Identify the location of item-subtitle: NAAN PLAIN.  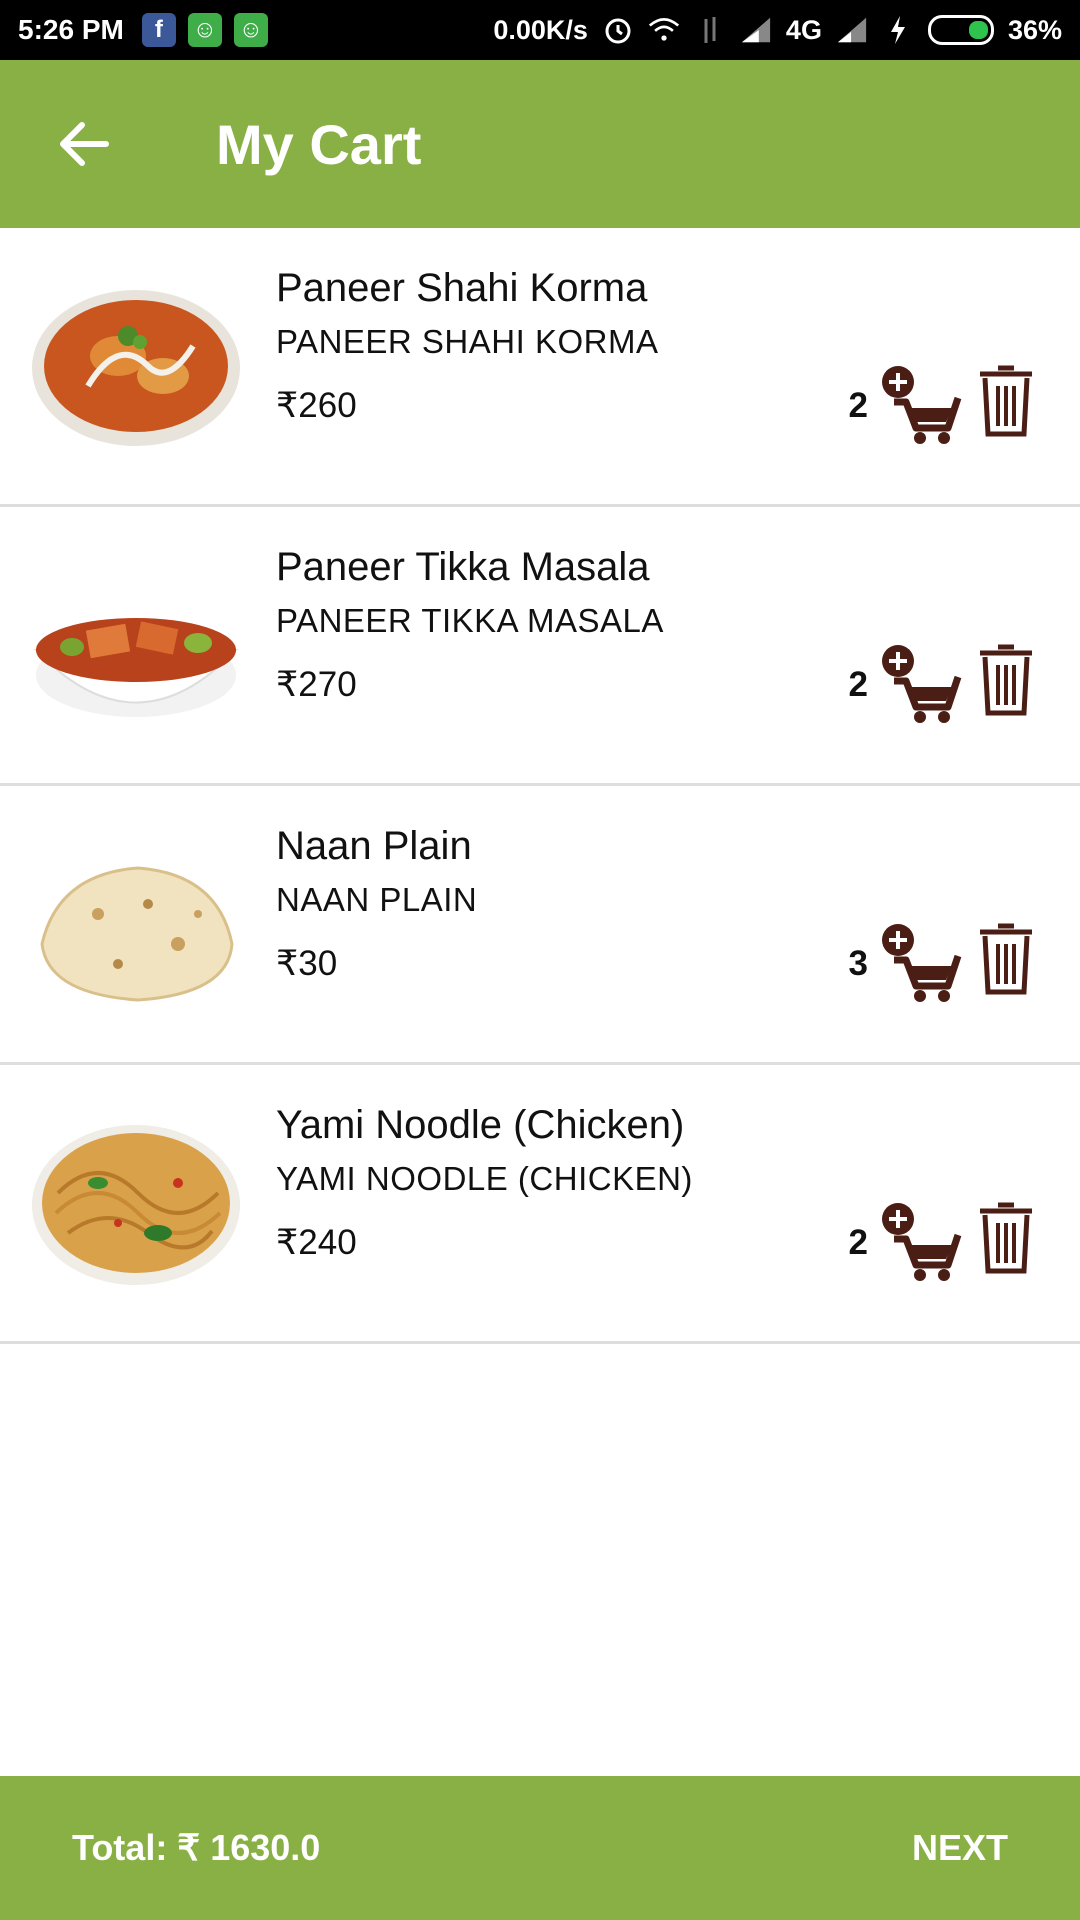
(377, 899).